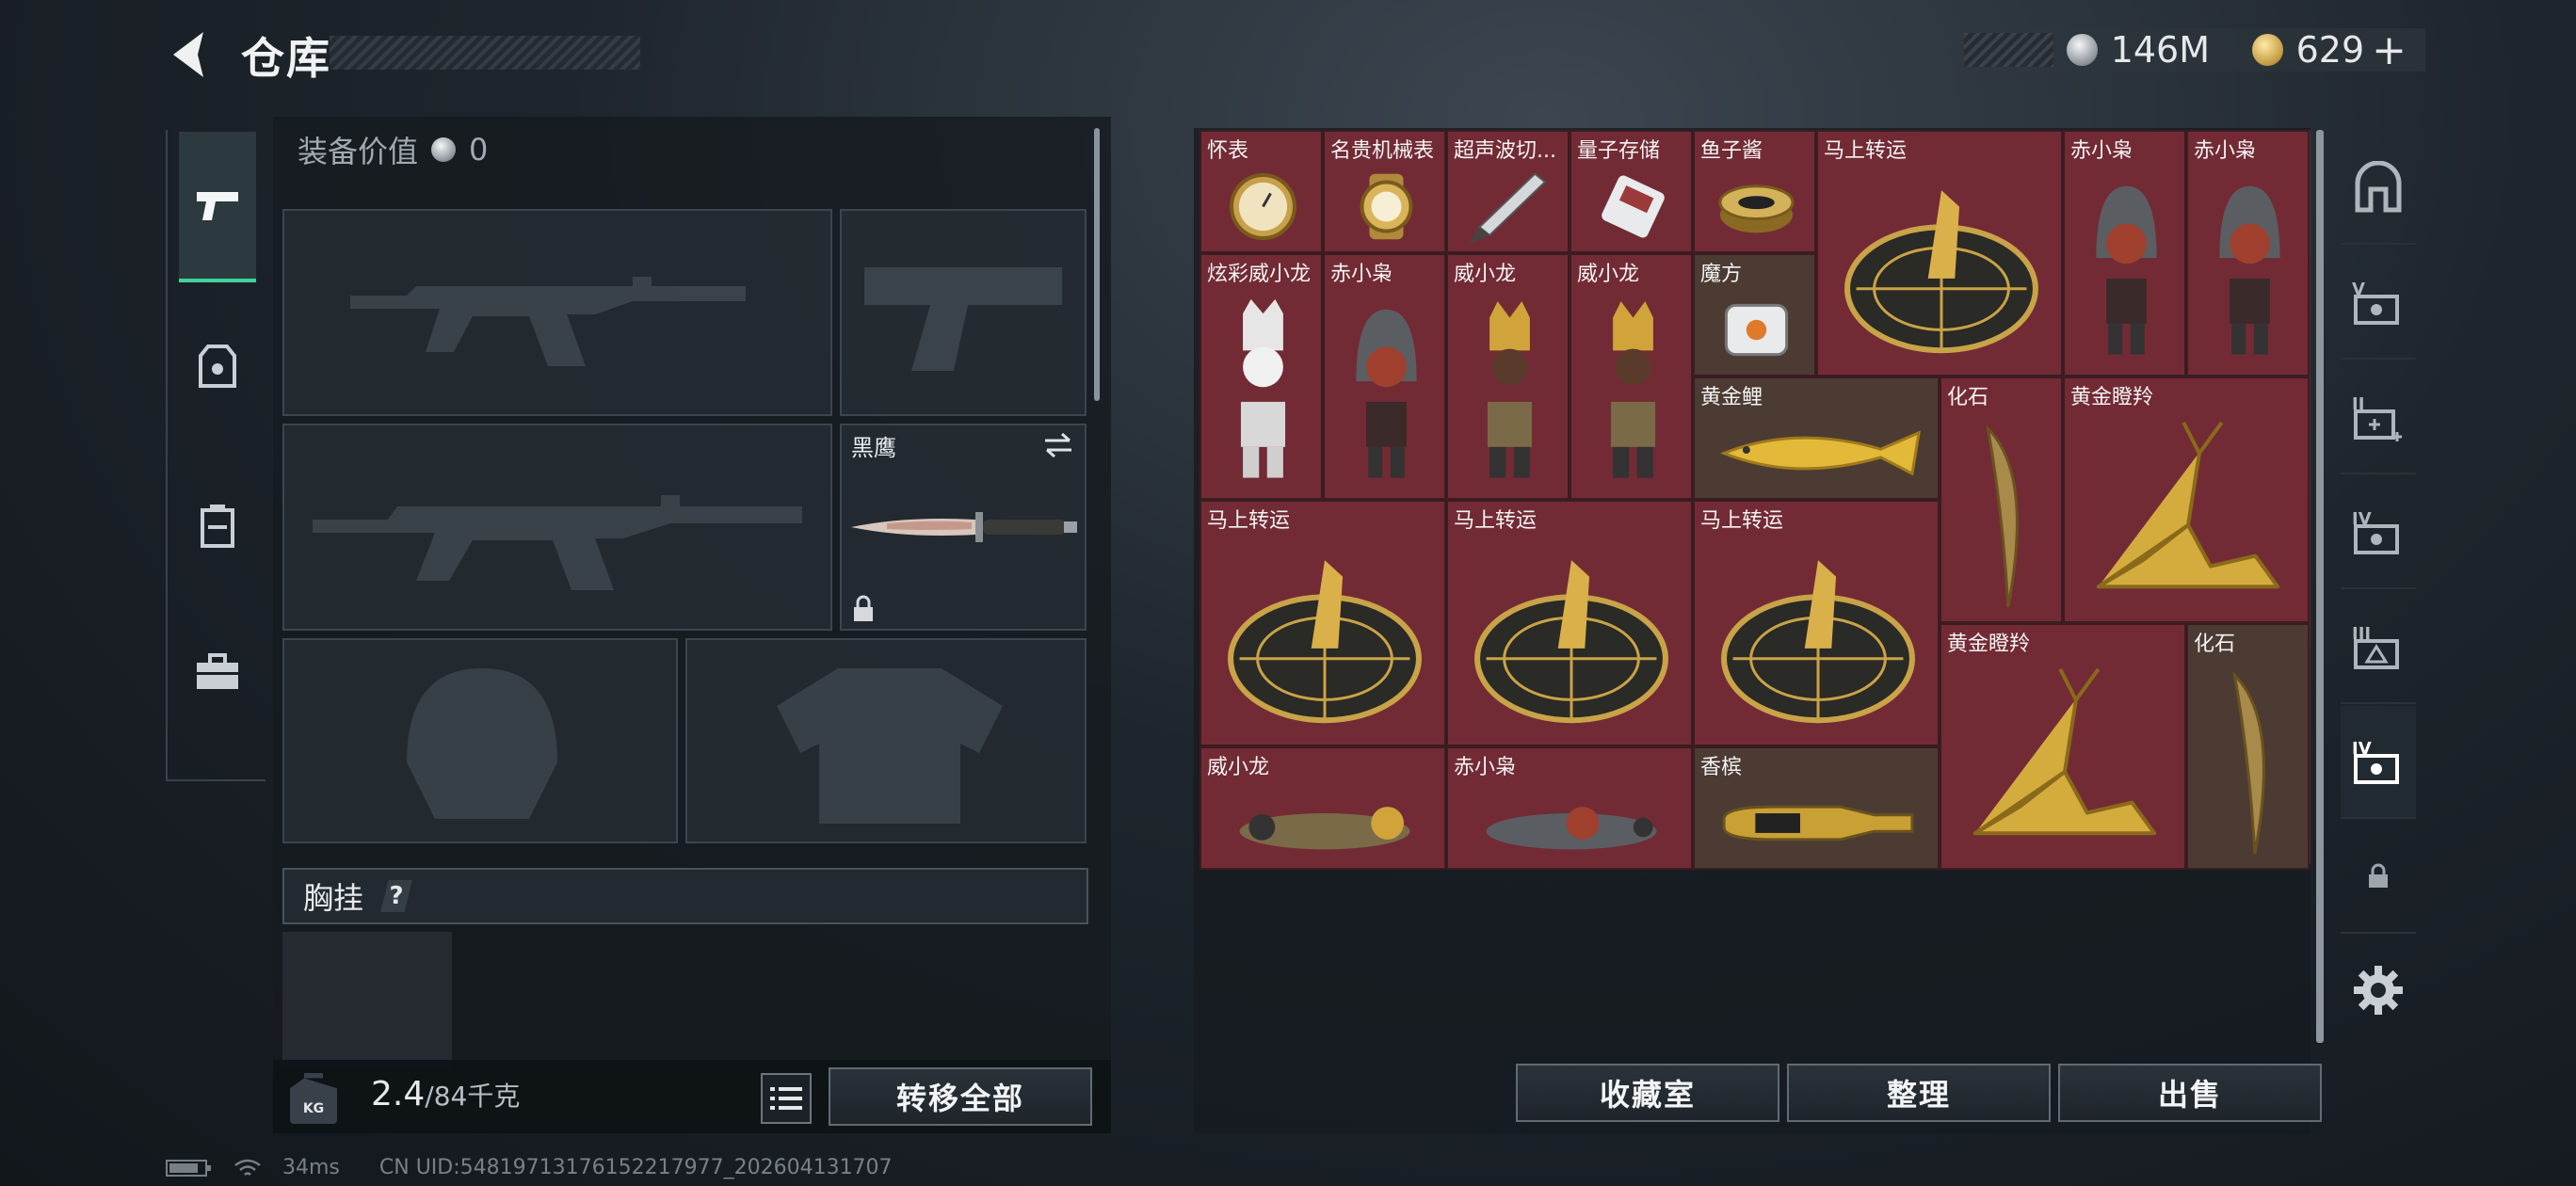 The height and width of the screenshot is (1186, 2576). I want to click on chest-rig-header: 胸挂 ?, so click(685, 896).